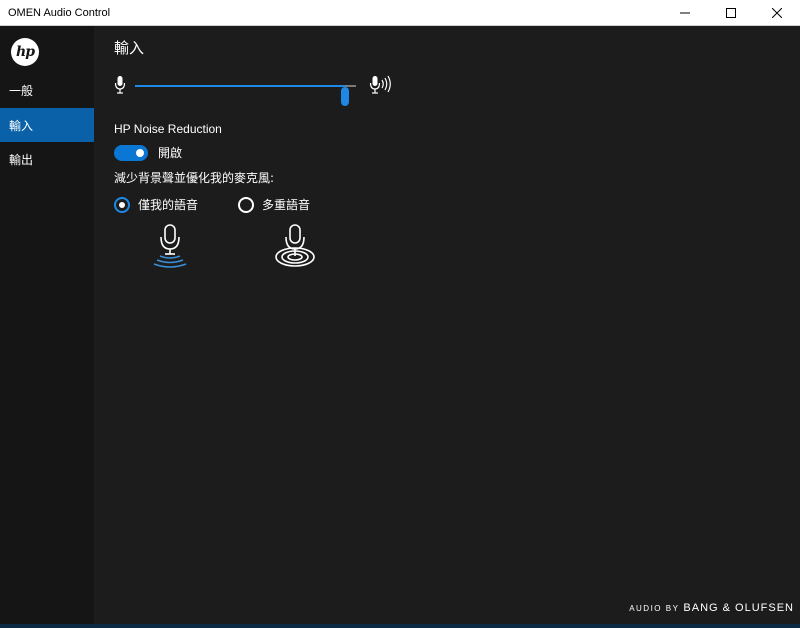 The image size is (800, 628). What do you see at coordinates (286, 205) in the screenshot?
I see `radio-label: 多重語音` at bounding box center [286, 205].